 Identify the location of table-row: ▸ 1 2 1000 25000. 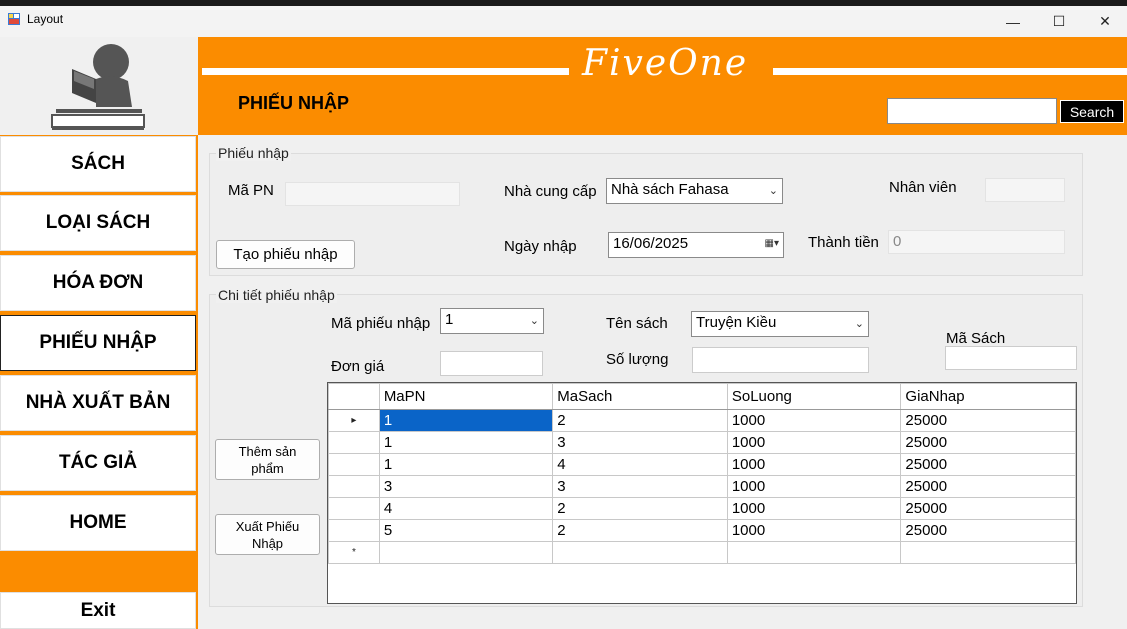
(702, 420).